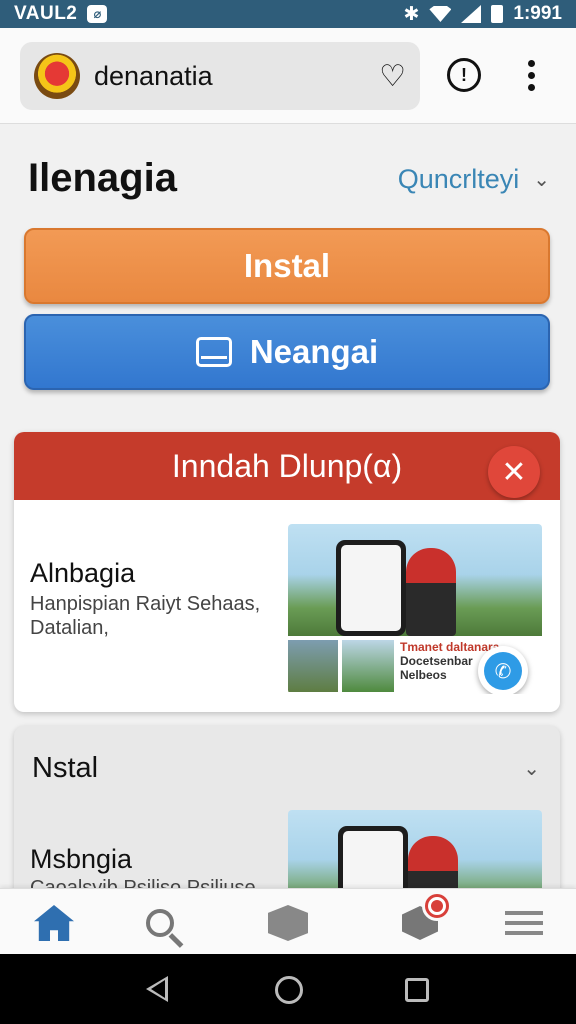 This screenshot has width=576, height=1024. What do you see at coordinates (531, 75) in the screenshot?
I see `more-vert-icon` at bounding box center [531, 75].